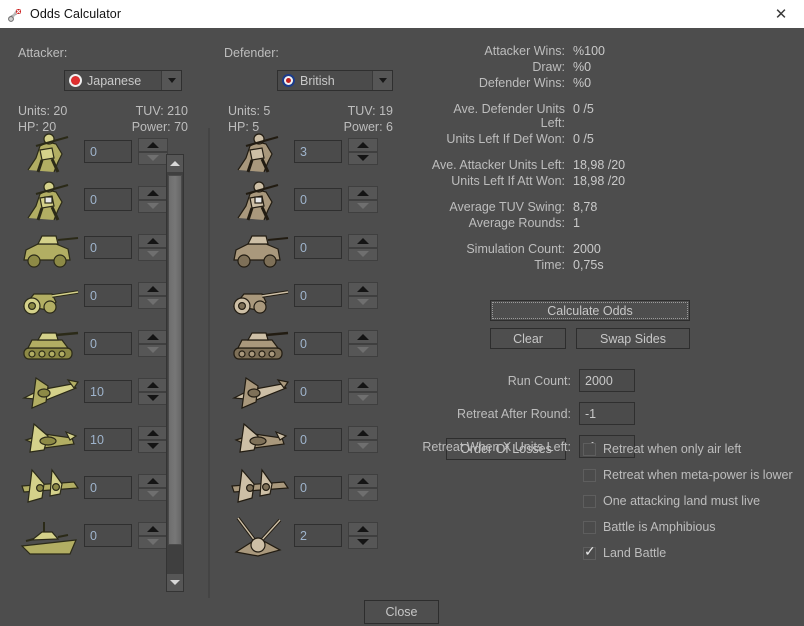 Image resolution: width=804 pixels, height=626 pixels. What do you see at coordinates (401, 612) in the screenshot?
I see `close-button: Close` at bounding box center [401, 612].